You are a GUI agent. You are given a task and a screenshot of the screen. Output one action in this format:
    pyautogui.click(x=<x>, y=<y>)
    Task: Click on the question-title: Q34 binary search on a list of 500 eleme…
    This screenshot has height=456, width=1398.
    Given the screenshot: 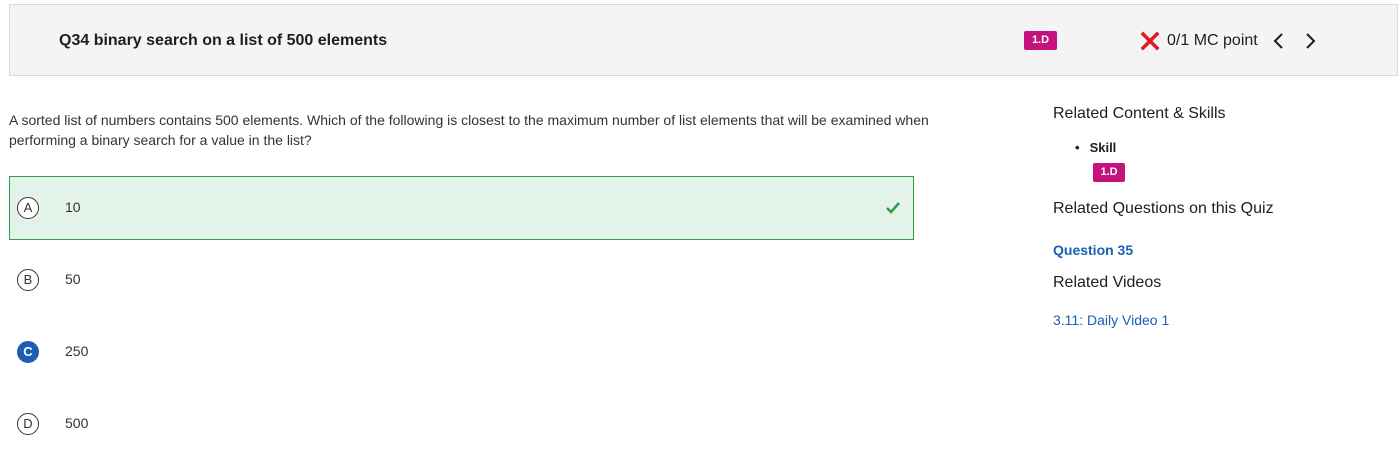 What is the action you would take?
    pyautogui.click(x=223, y=40)
    